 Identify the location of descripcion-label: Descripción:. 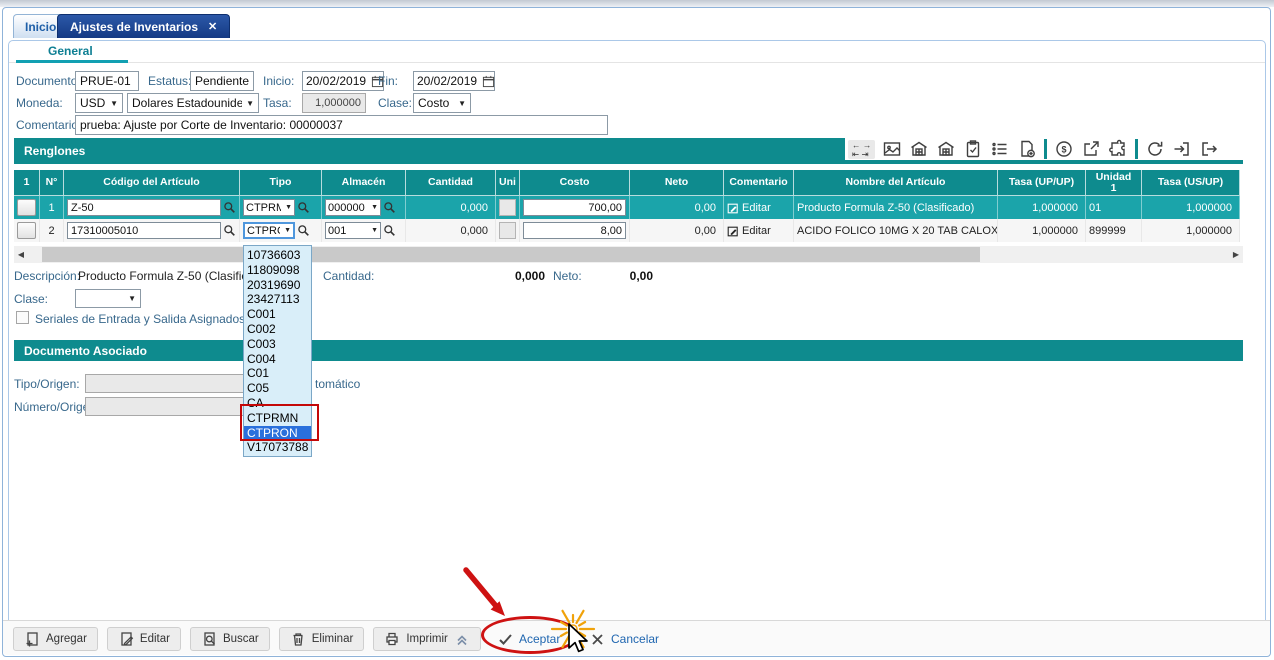
(47, 276).